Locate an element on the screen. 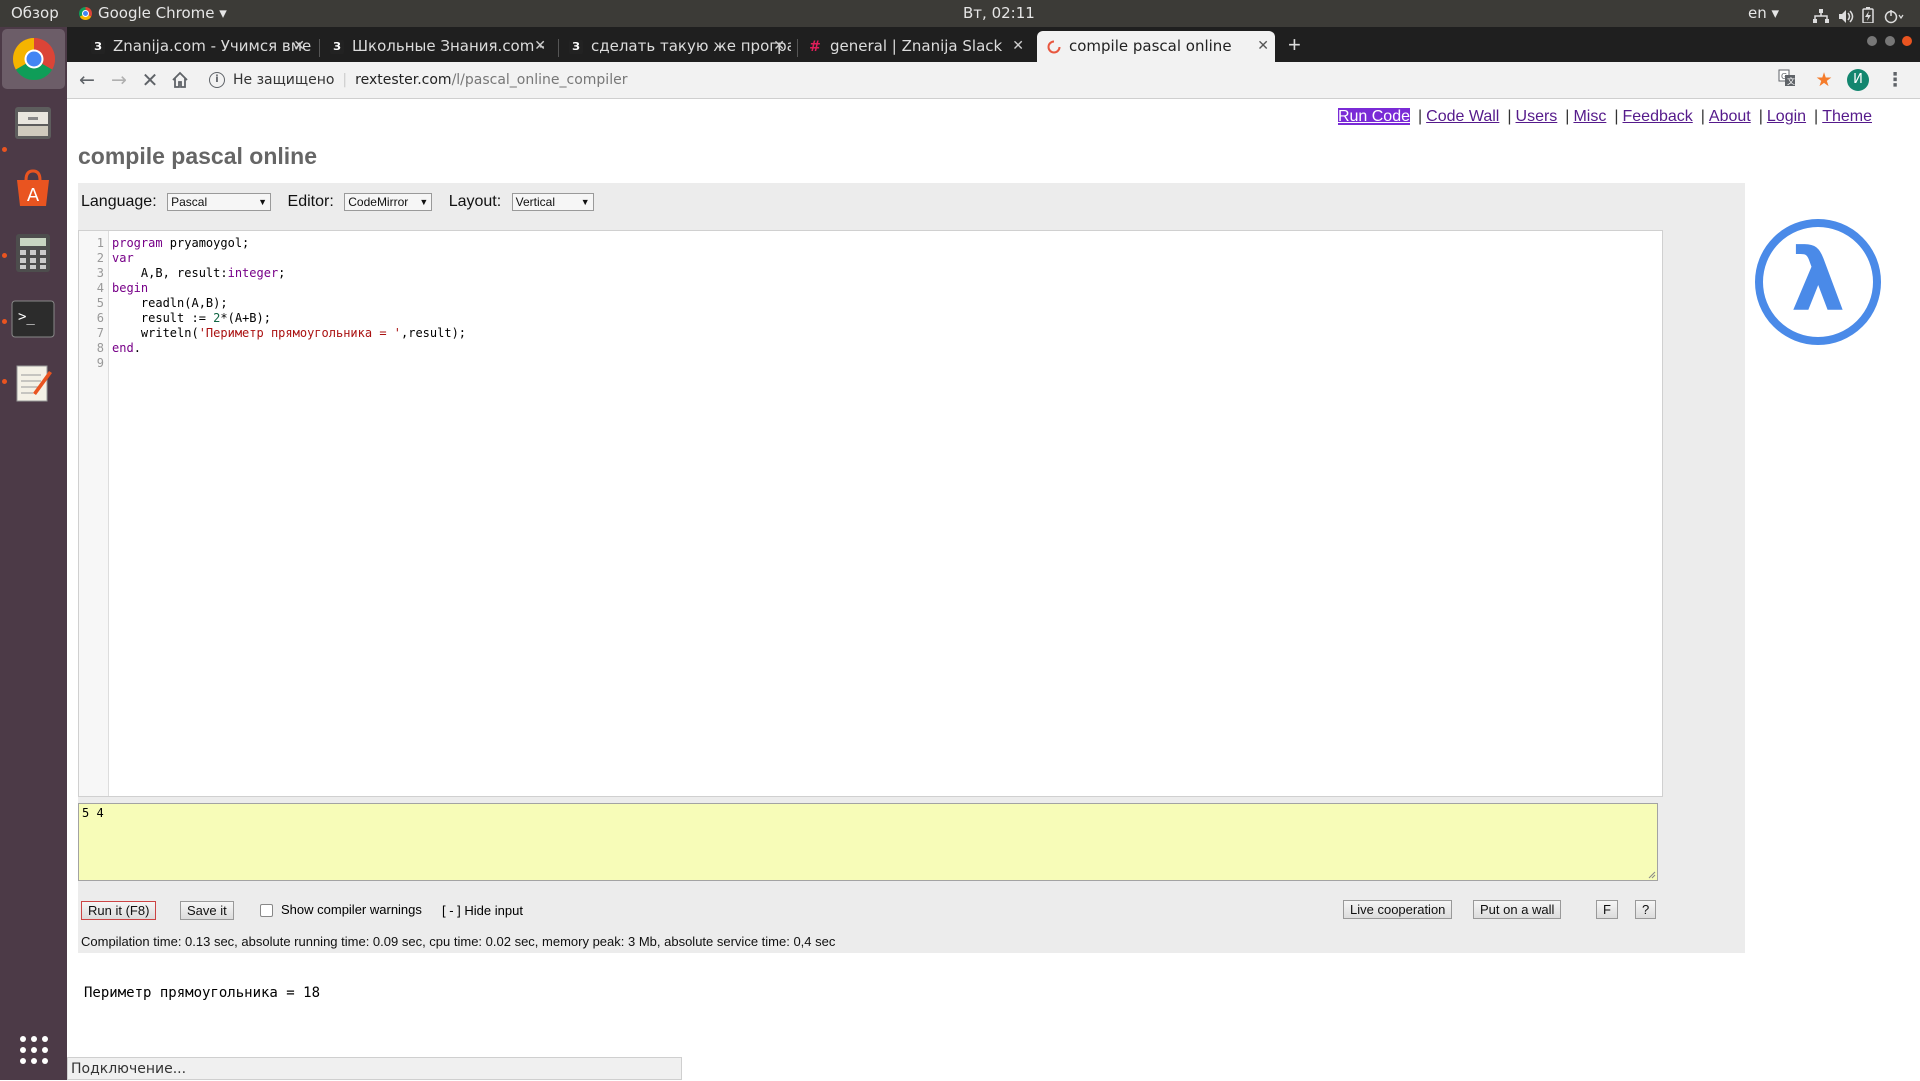  maximize-icon is located at coordinates (1889, 41).